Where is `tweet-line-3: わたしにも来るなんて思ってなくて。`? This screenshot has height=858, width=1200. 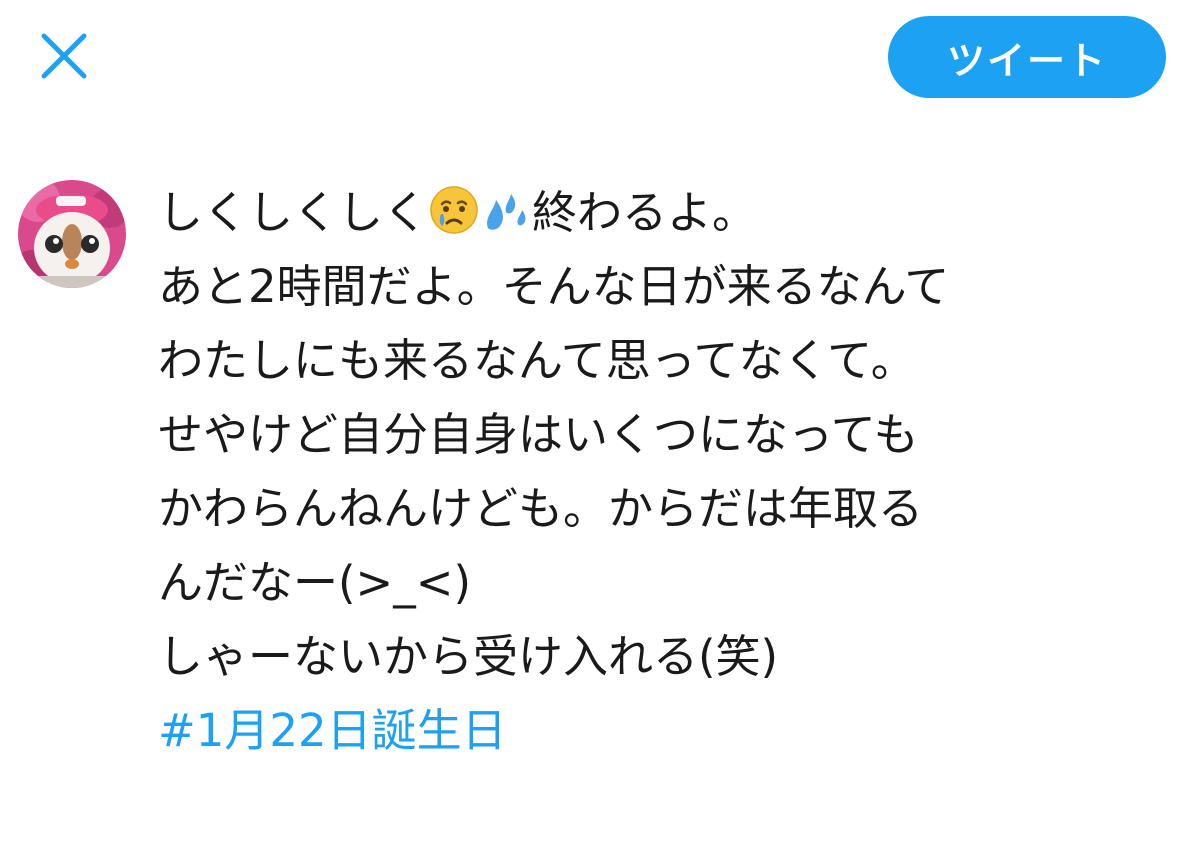 tweet-line-3: わたしにも来るなんて思ってなくて。 is located at coordinates (537, 360).